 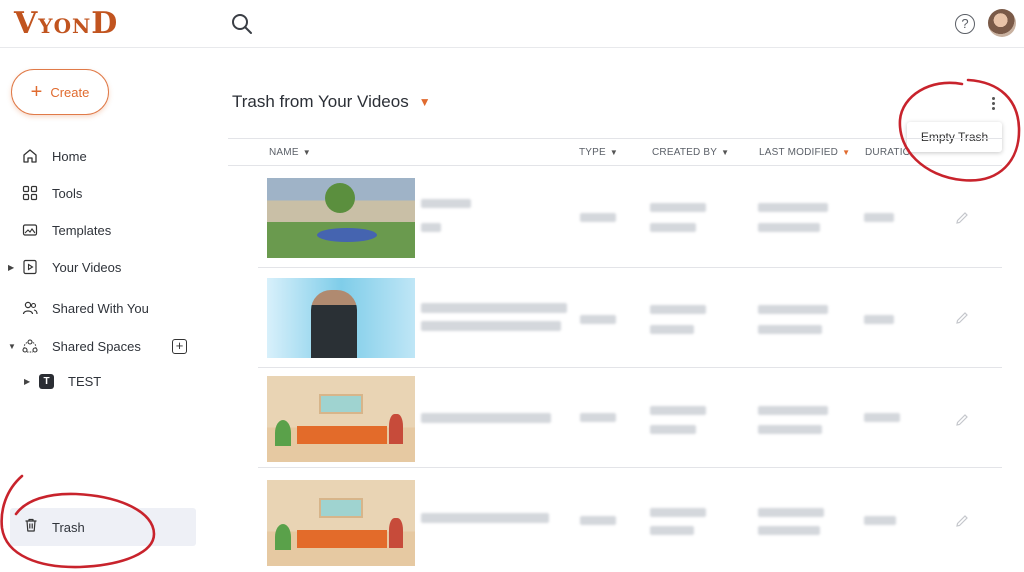 What do you see at coordinates (512, 24) in the screenshot?
I see `top-bar: VYOND ?` at bounding box center [512, 24].